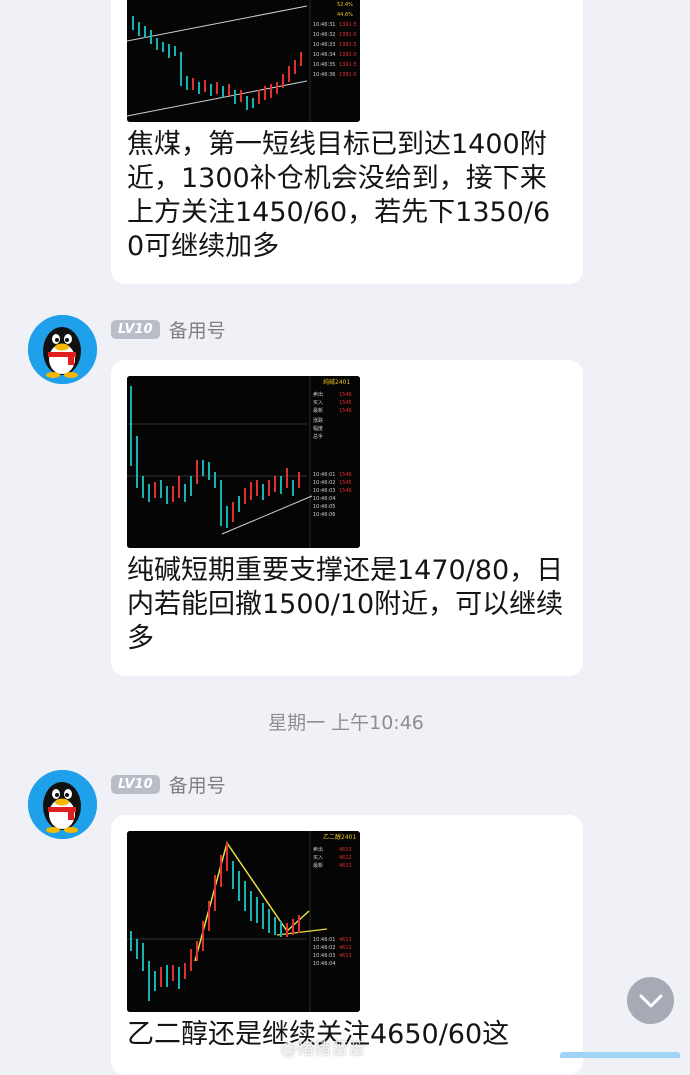 Image resolution: width=690 pixels, height=1075 pixels. Describe the element at coordinates (346, 723) in the screenshot. I see `time-divider: 星期一 上午10:46` at that location.